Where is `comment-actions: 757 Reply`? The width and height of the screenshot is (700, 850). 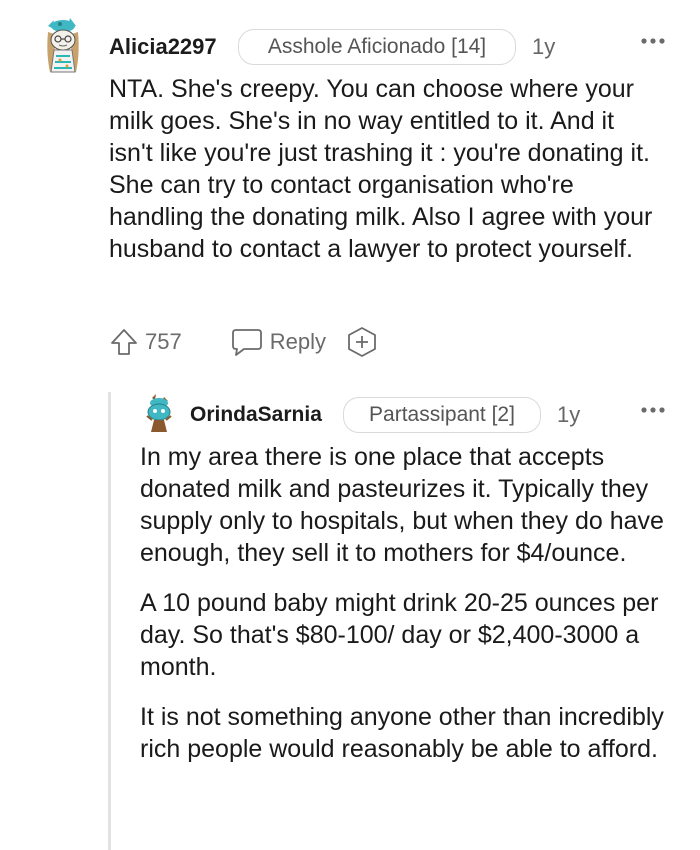
comment-actions: 757 Reply is located at coordinates (243, 342).